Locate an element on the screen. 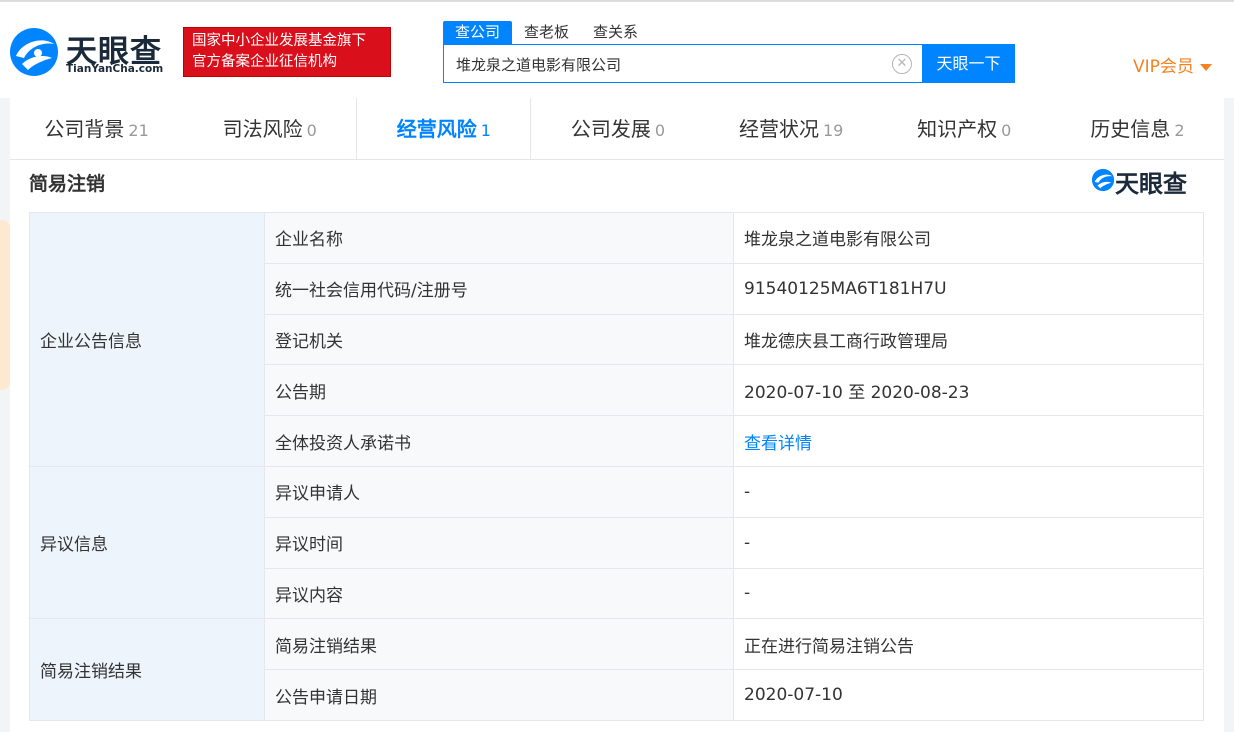 The image size is (1234, 732). tab-label: 历史信息 is located at coordinates (1130, 129).